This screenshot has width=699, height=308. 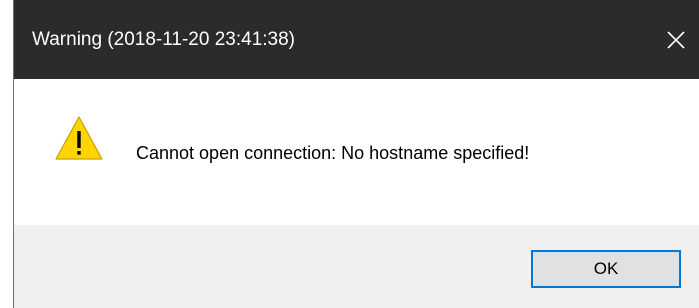 I want to click on warning-triangle-icon, so click(x=79, y=138).